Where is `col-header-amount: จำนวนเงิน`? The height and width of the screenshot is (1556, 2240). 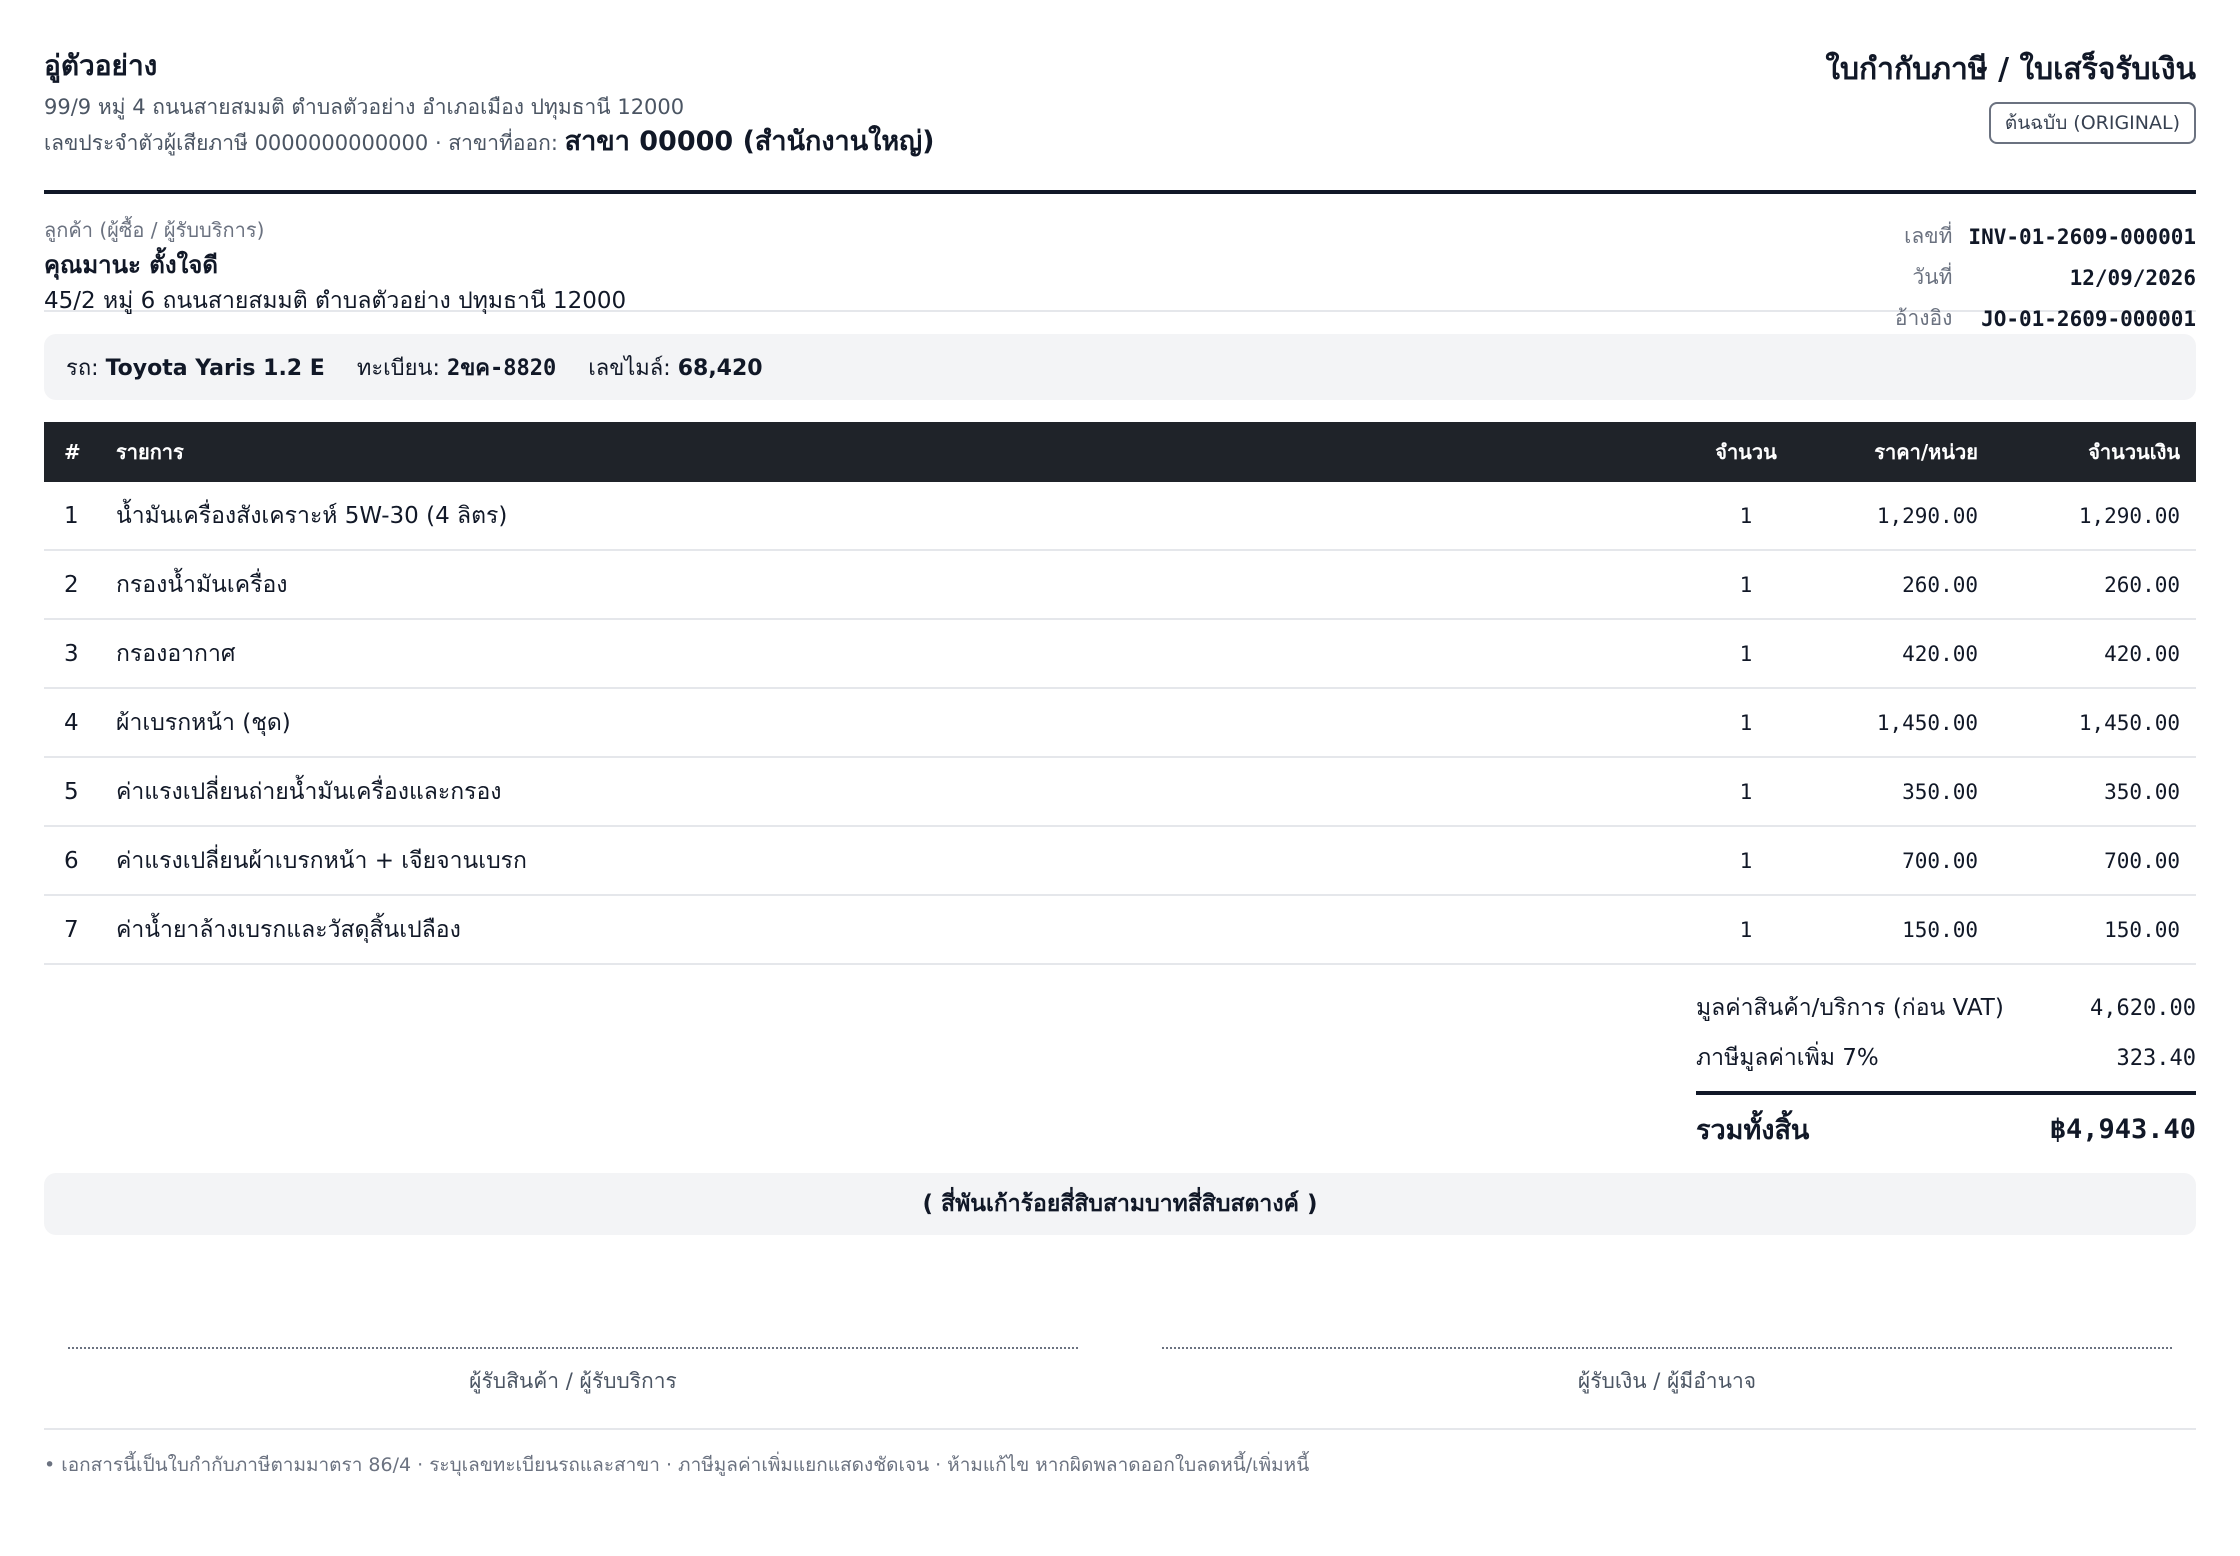 col-header-amount: จำนวนเงิน is located at coordinates (2134, 452).